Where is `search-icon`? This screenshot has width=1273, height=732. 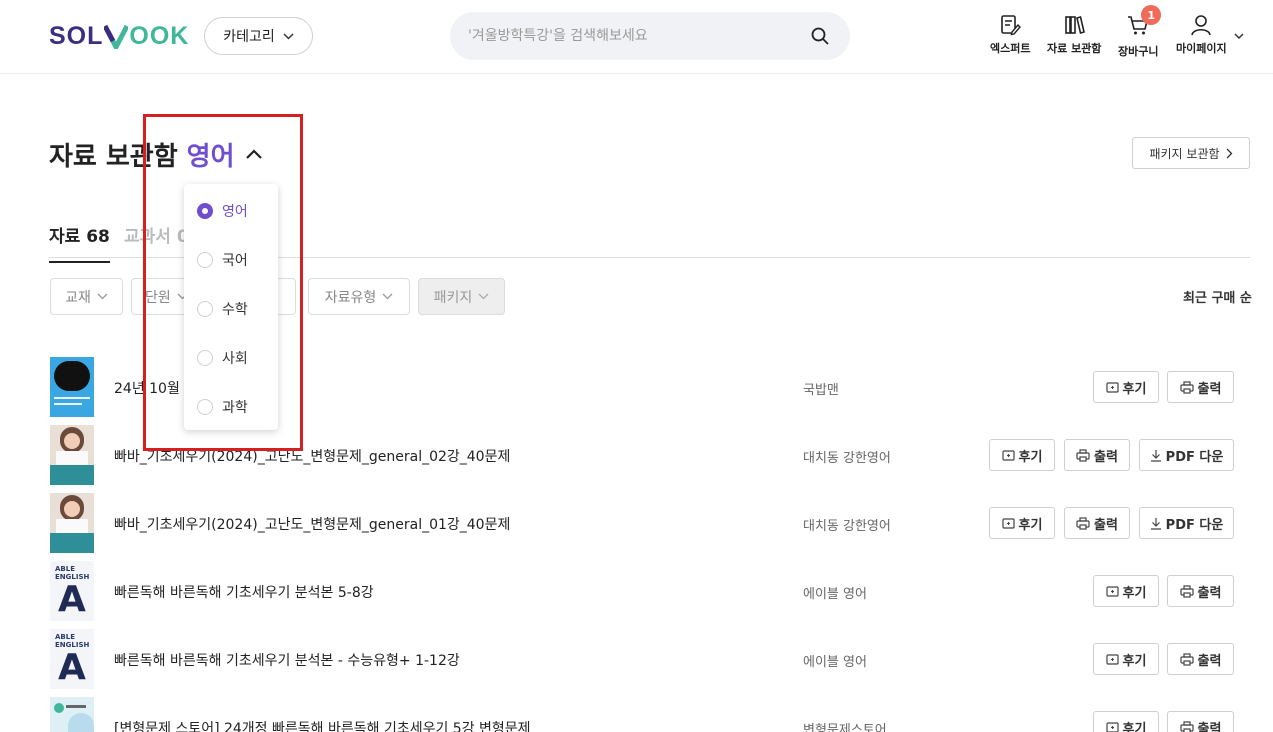
search-icon is located at coordinates (820, 36).